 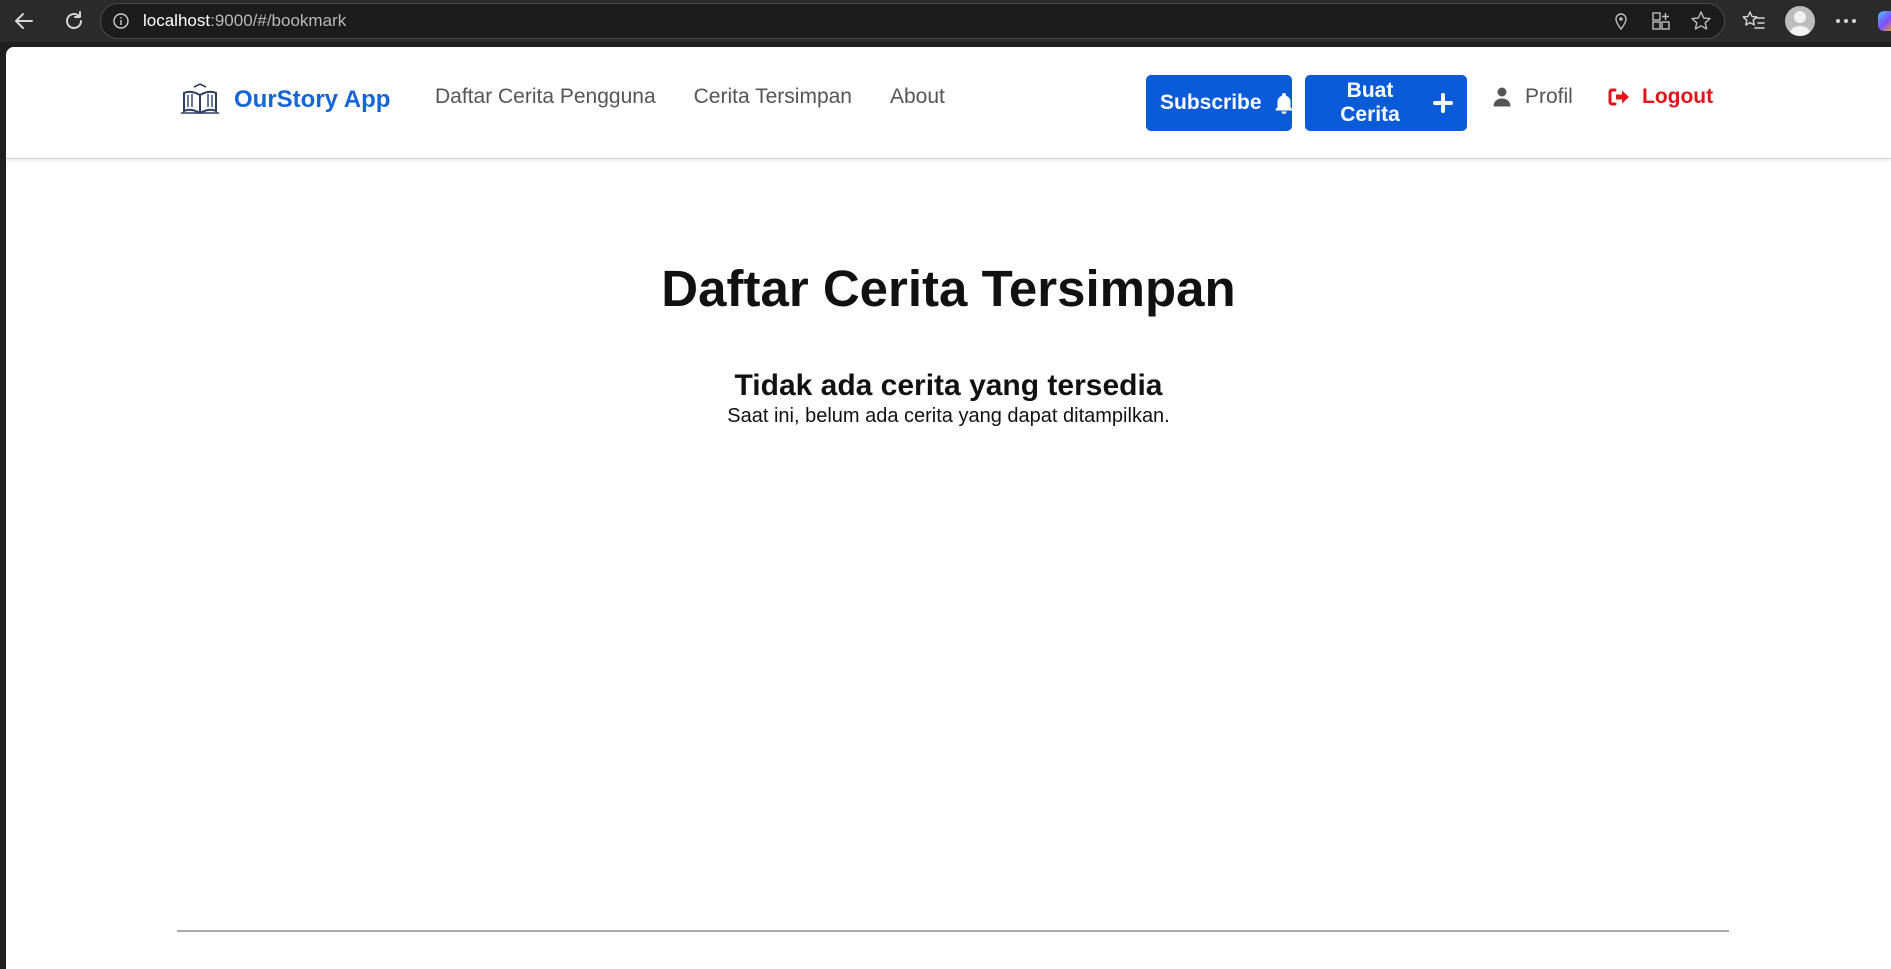 What do you see at coordinates (948, 385) in the screenshot?
I see `empty-state-title: Tidak ada cerita yang tersedia` at bounding box center [948, 385].